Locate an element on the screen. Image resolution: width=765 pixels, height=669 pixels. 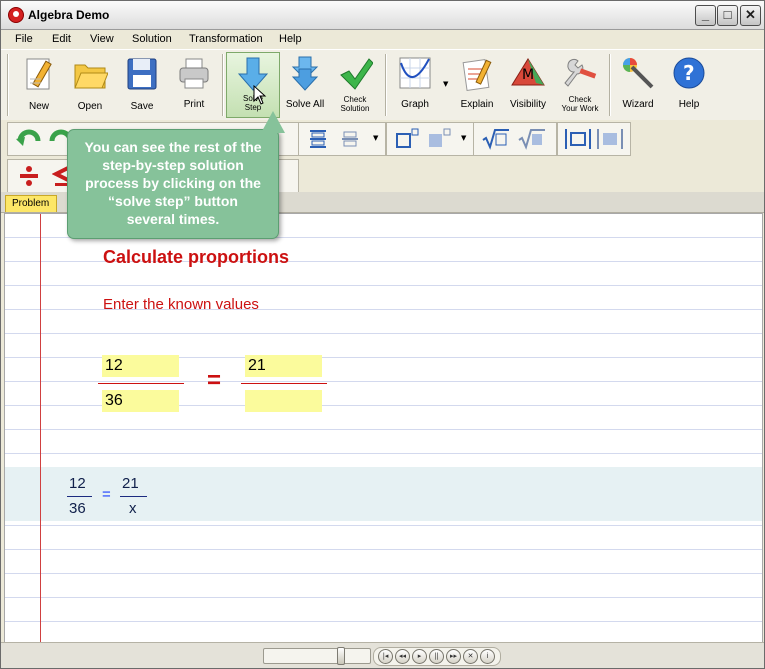
problem-heading: Calculate proportions is located at coordinates (196, 257).